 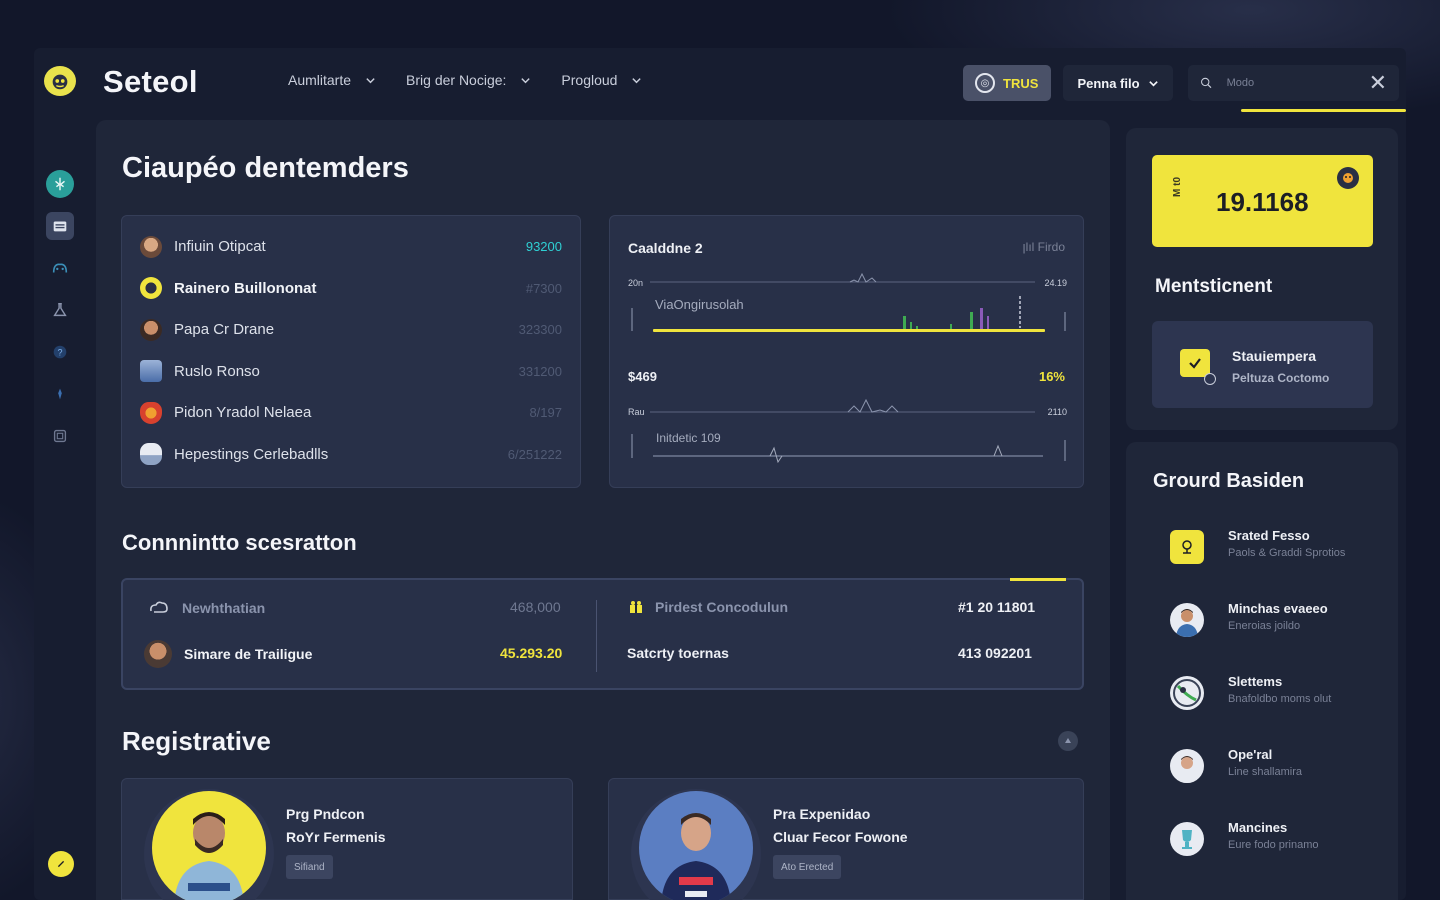 I want to click on compass-icon, so click(x=61, y=864).